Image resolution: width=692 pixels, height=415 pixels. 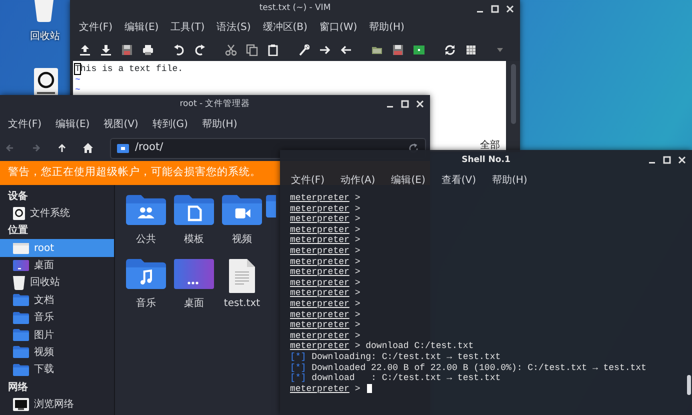 I want to click on redo-icon, so click(x=200, y=50).